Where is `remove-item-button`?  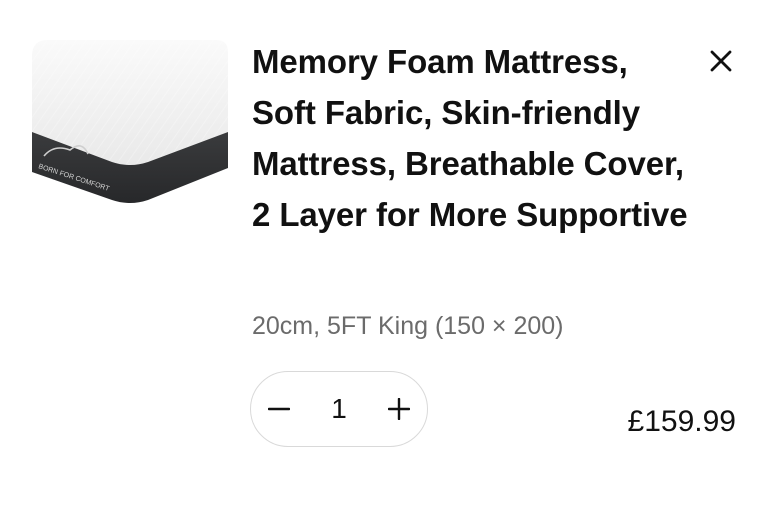 remove-item-button is located at coordinates (721, 61).